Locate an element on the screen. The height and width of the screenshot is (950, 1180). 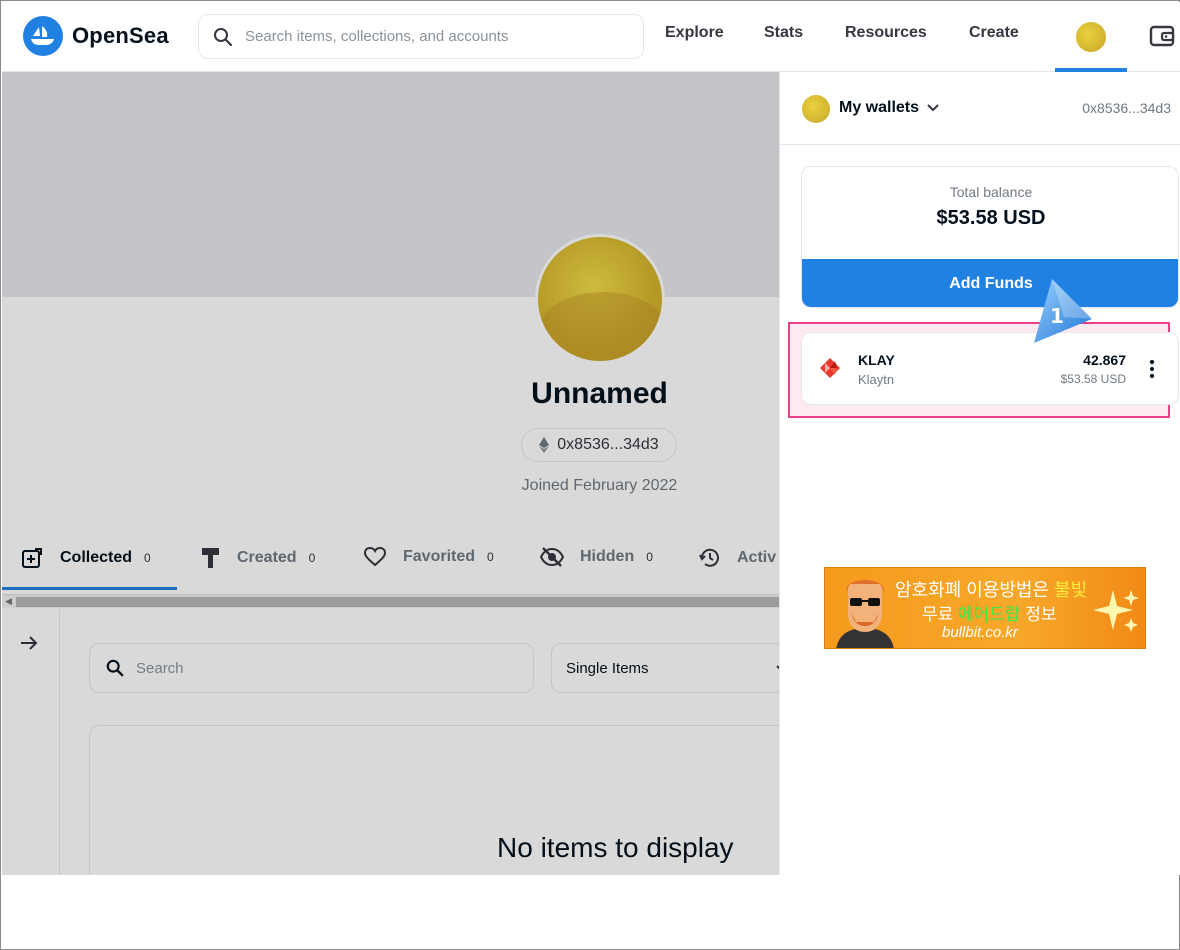
man-with-sunglasses-icon is located at coordinates (865, 614).